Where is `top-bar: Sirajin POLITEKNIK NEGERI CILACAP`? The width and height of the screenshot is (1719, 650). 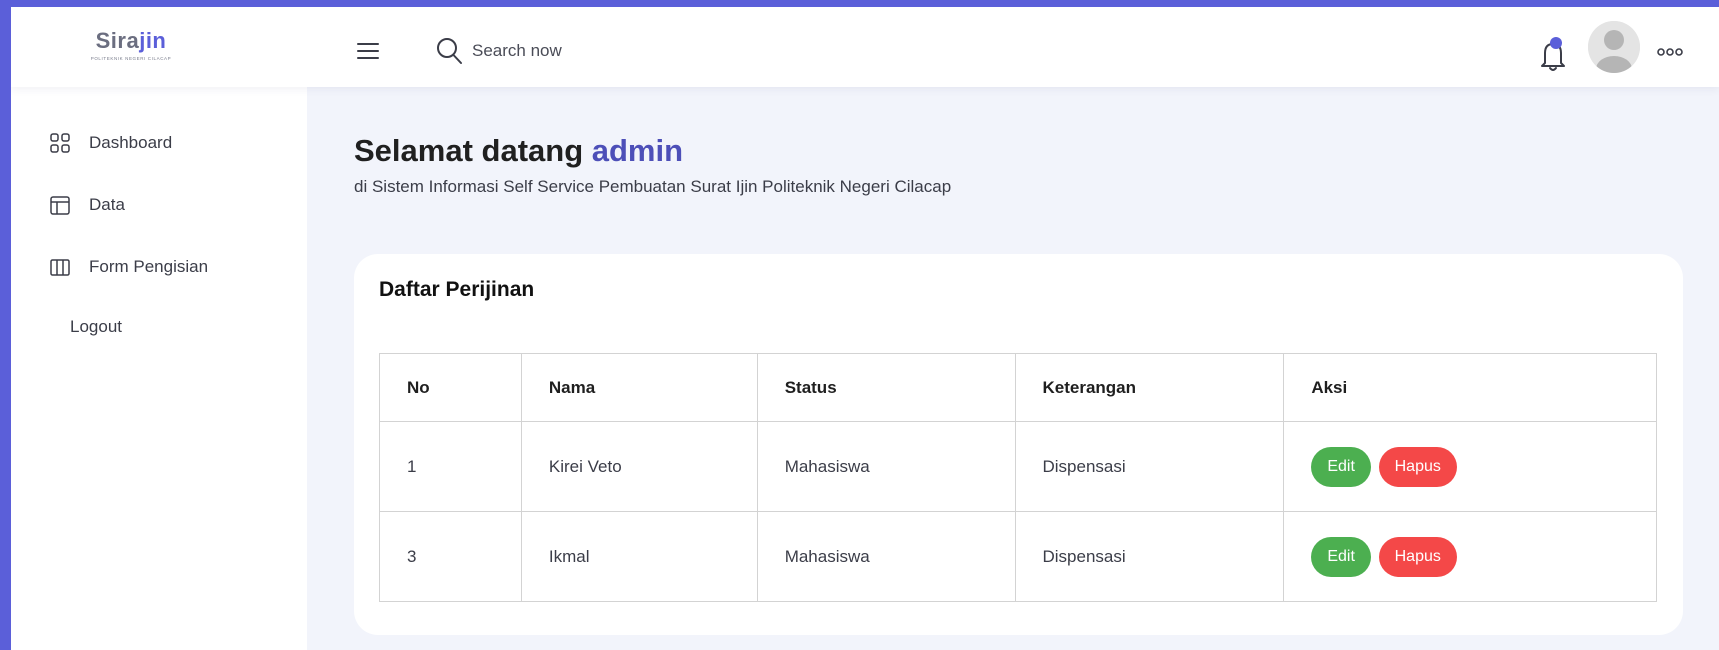
top-bar: Sirajin POLITEKNIK NEGERI CILACAP is located at coordinates (865, 47).